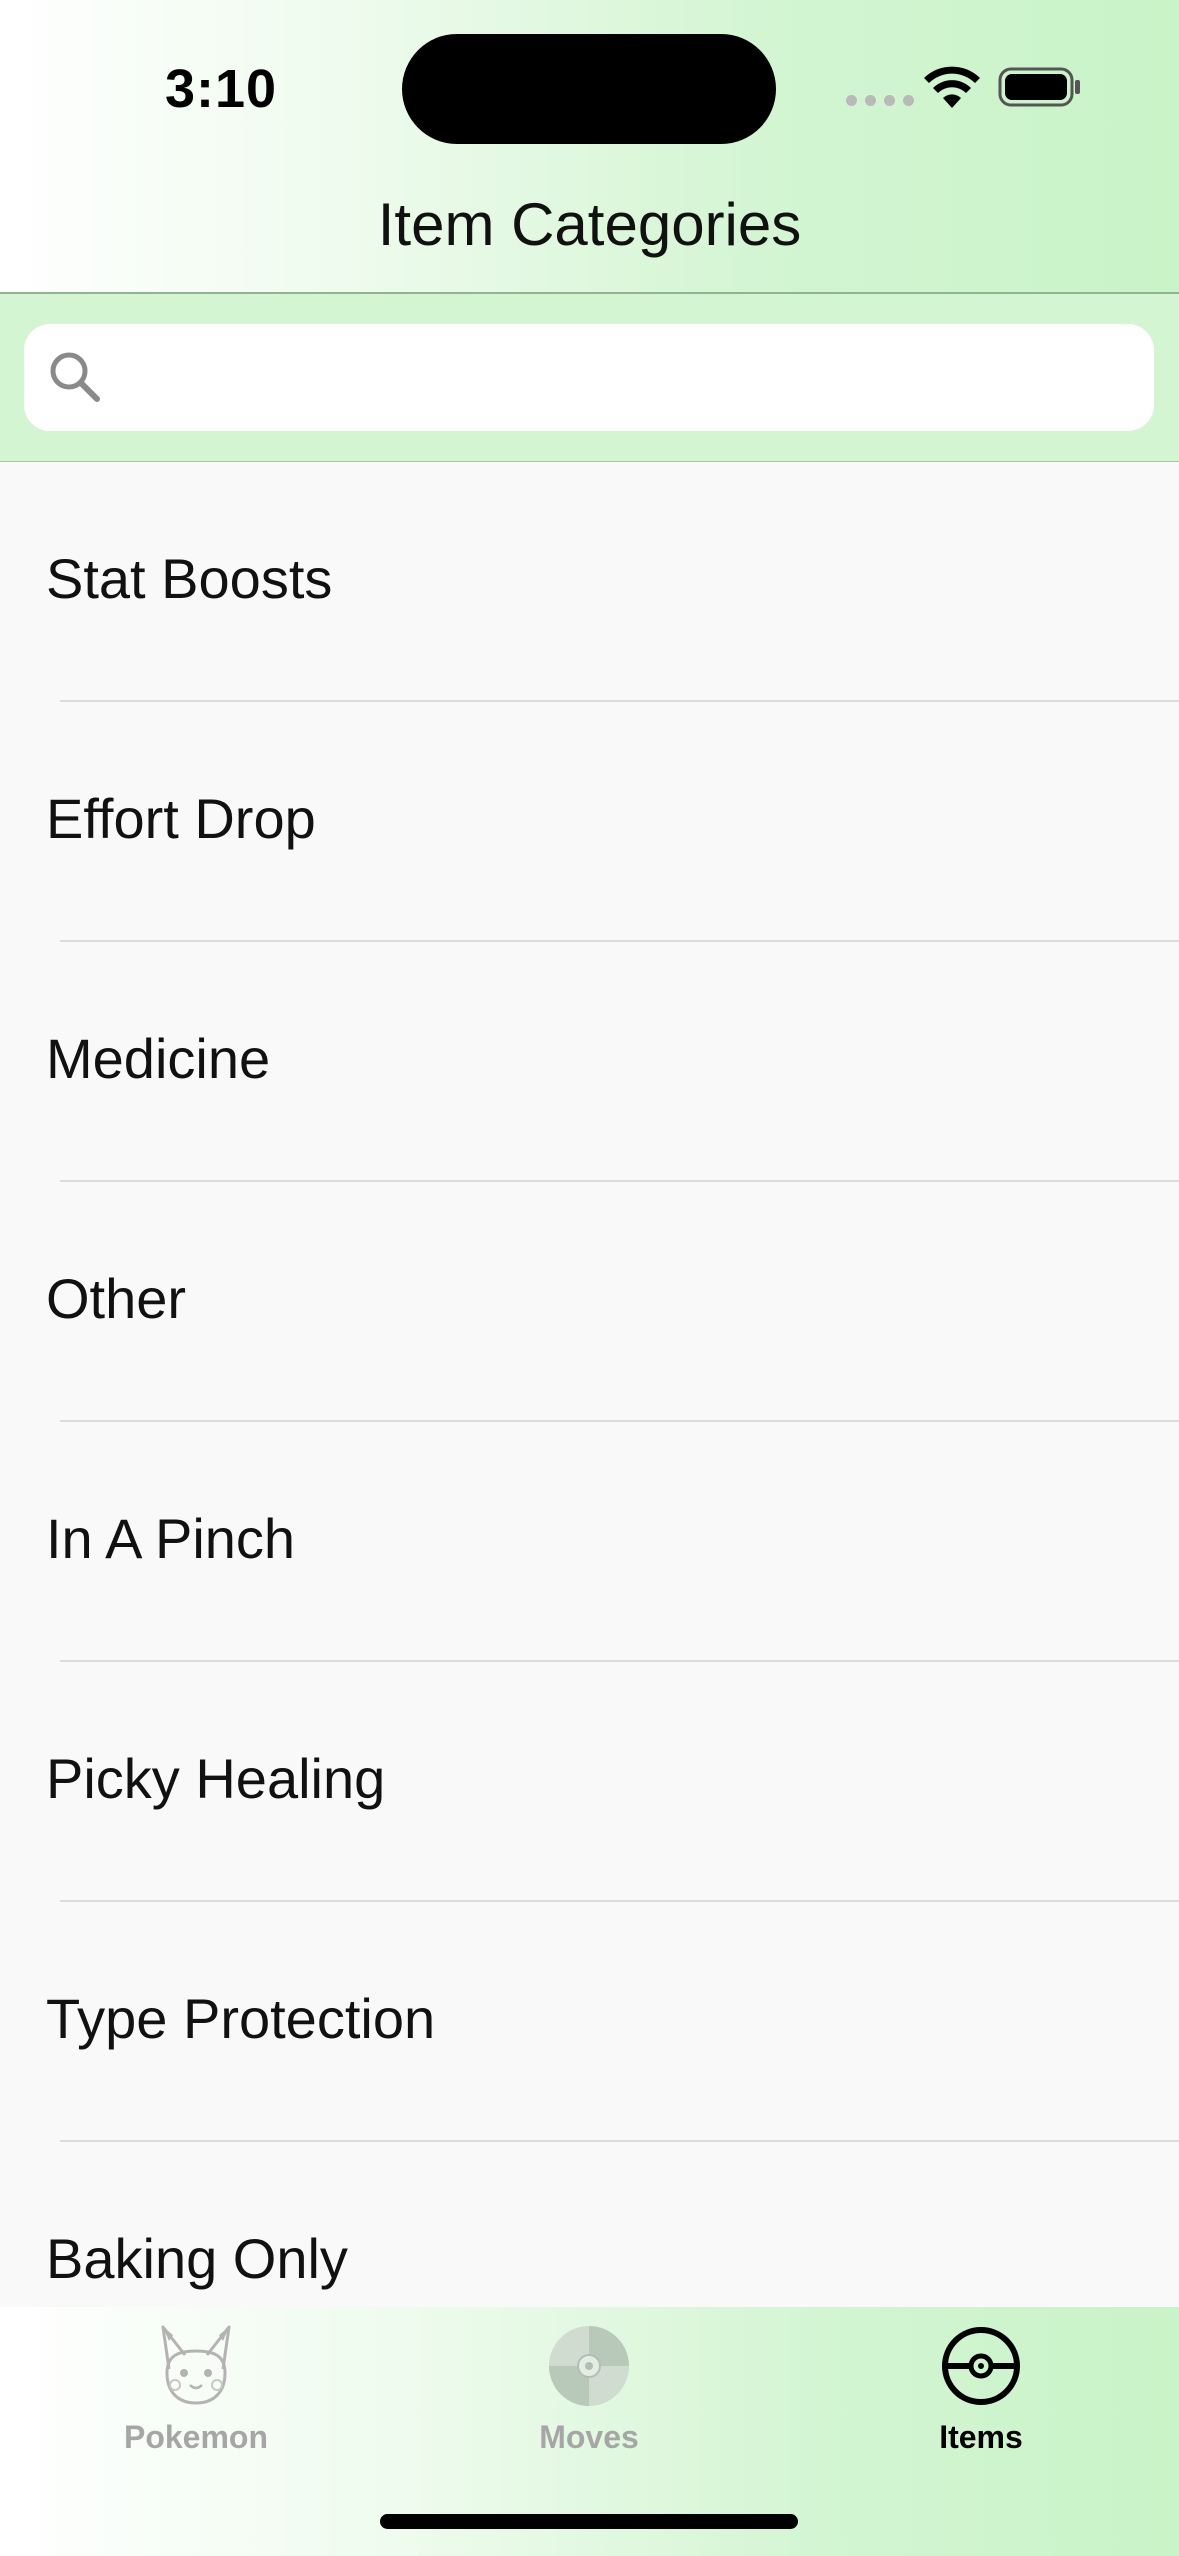  What do you see at coordinates (1039, 87) in the screenshot?
I see `battery-icon` at bounding box center [1039, 87].